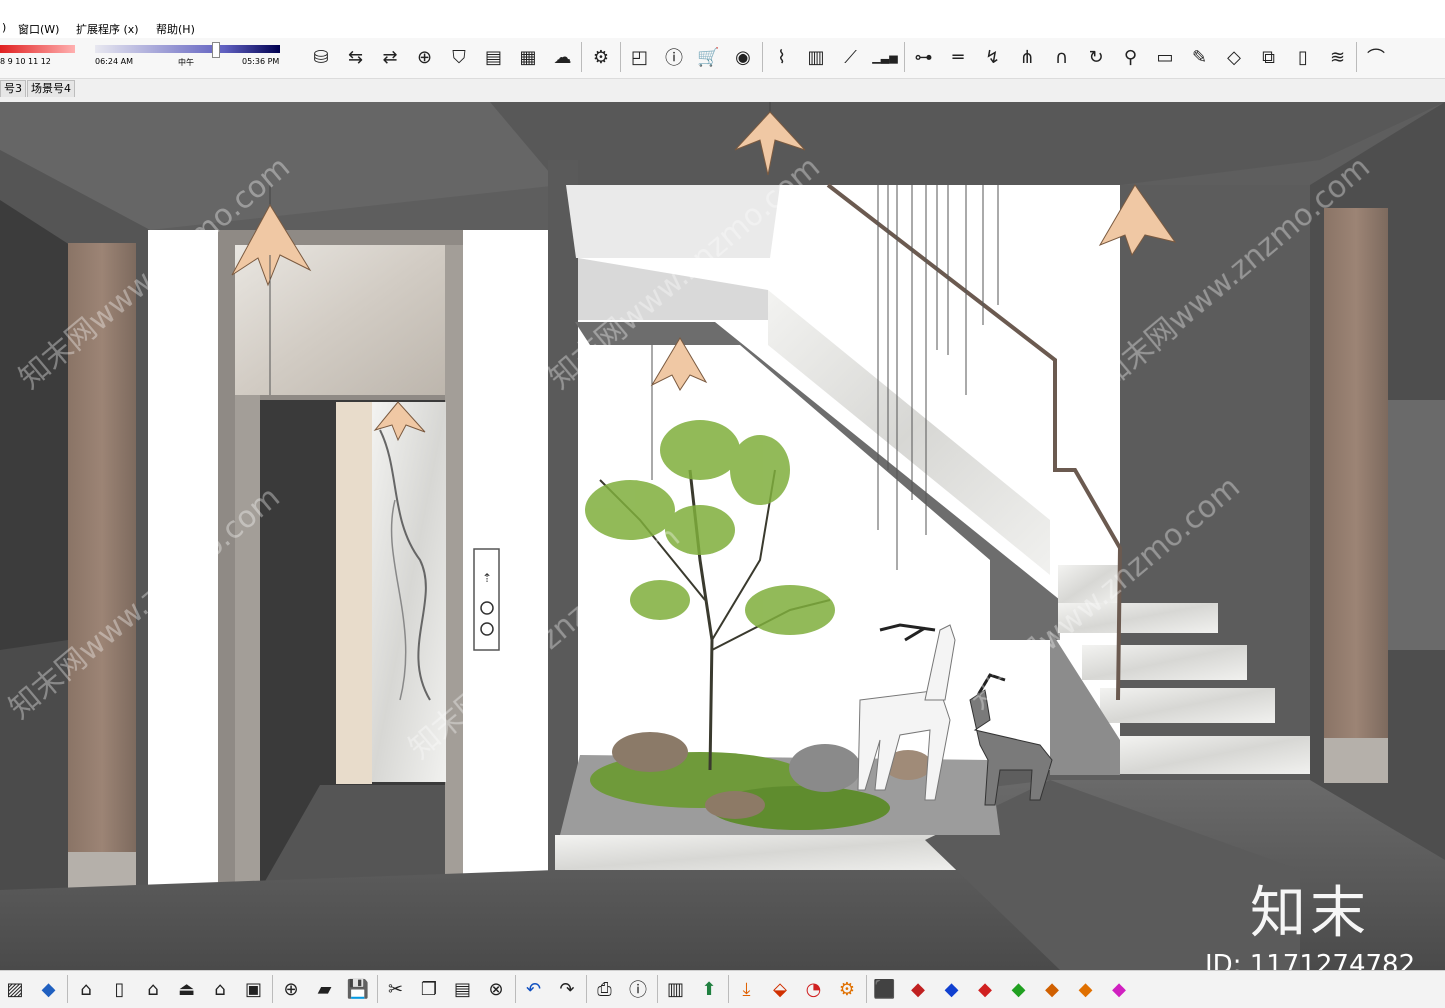 This screenshot has width=1445, height=1008. Describe the element at coordinates (175, 29) in the screenshot. I see `menu-item-help: 帮助(H)` at that location.